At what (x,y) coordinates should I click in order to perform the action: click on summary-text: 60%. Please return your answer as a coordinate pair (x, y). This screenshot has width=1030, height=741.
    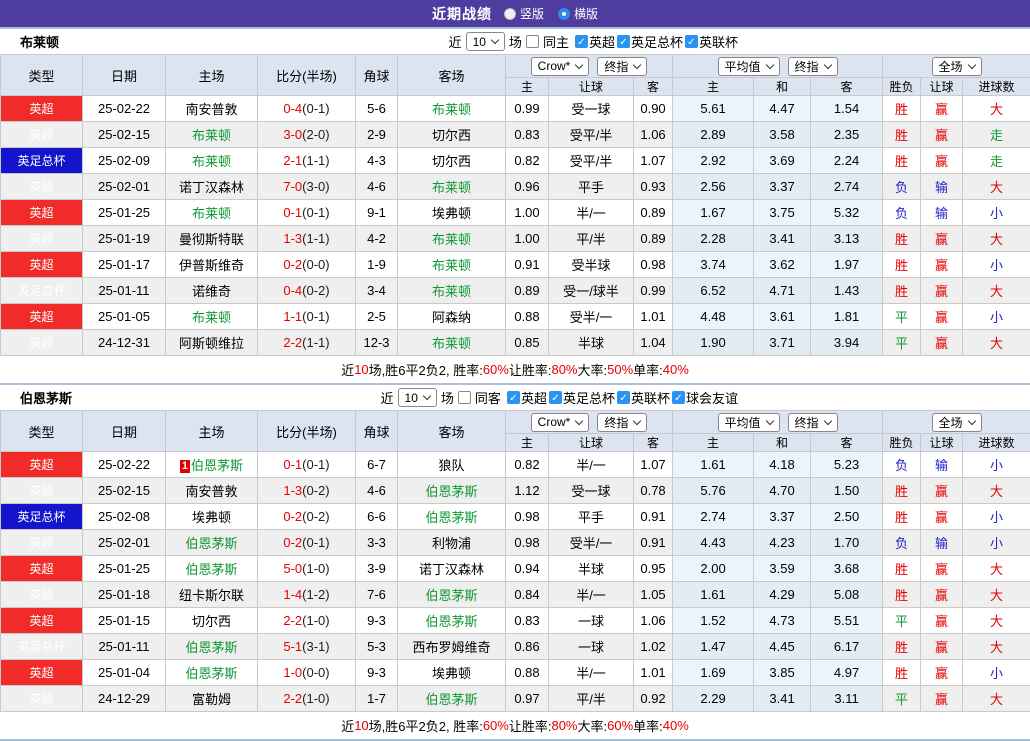
    Looking at the image, I should click on (496, 369).